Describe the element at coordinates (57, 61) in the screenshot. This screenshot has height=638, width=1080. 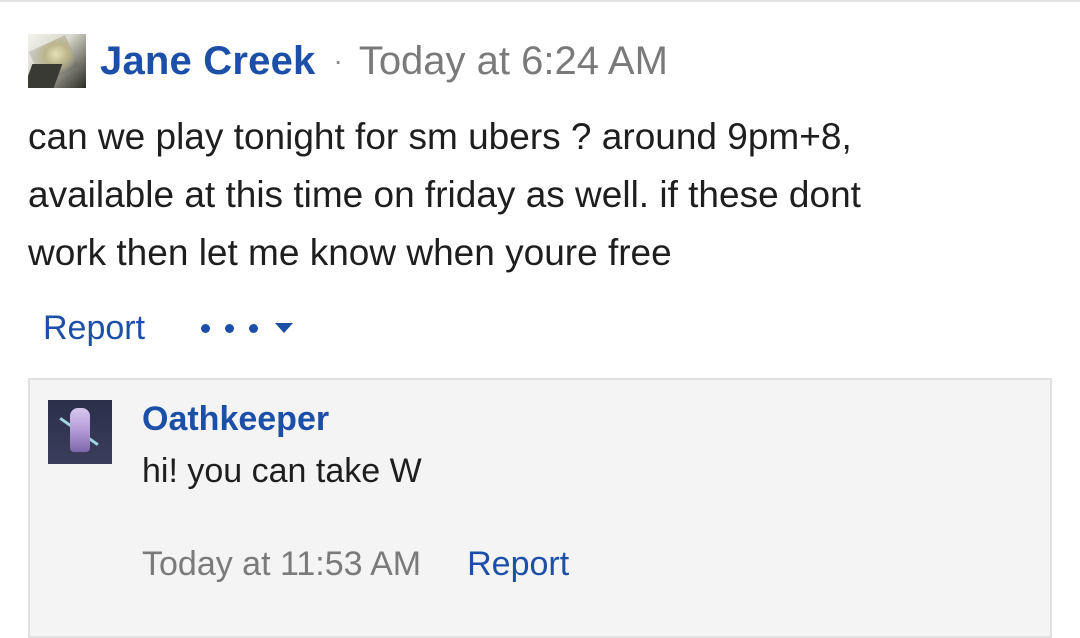
I see `avatar` at that location.